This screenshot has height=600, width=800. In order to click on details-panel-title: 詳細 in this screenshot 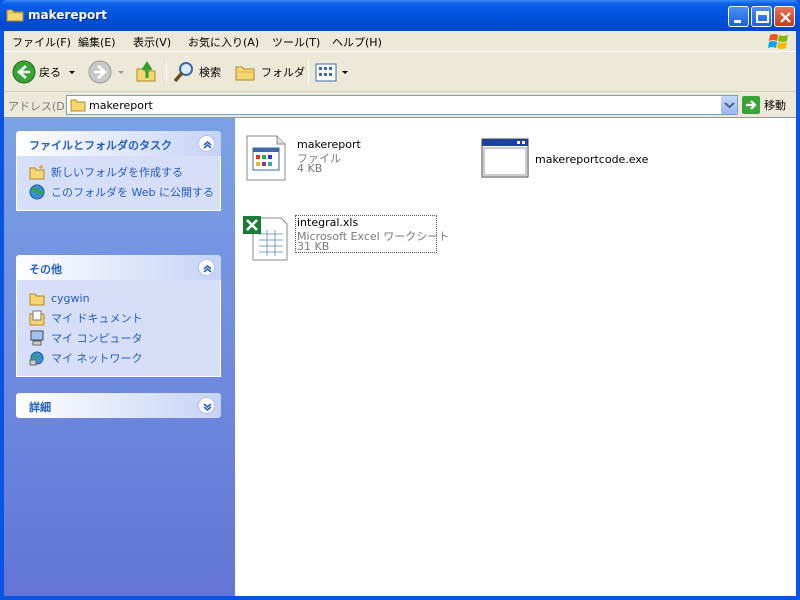, I will do `click(40, 407)`.